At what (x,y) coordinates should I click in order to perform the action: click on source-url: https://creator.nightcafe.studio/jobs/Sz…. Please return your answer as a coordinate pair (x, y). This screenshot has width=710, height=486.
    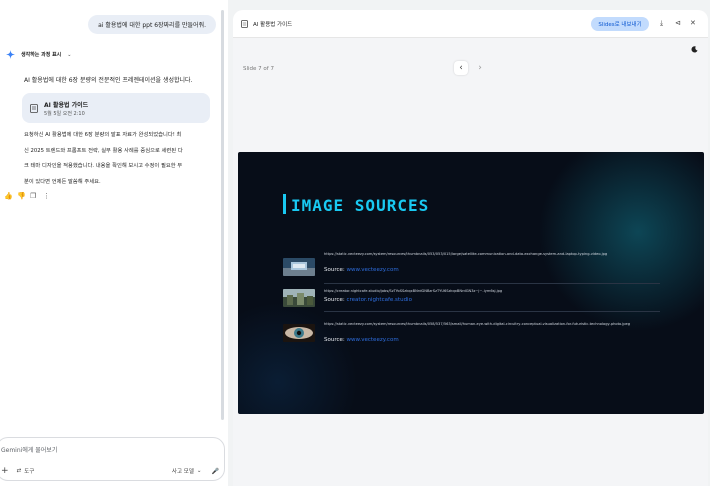
    Looking at the image, I should click on (413, 291).